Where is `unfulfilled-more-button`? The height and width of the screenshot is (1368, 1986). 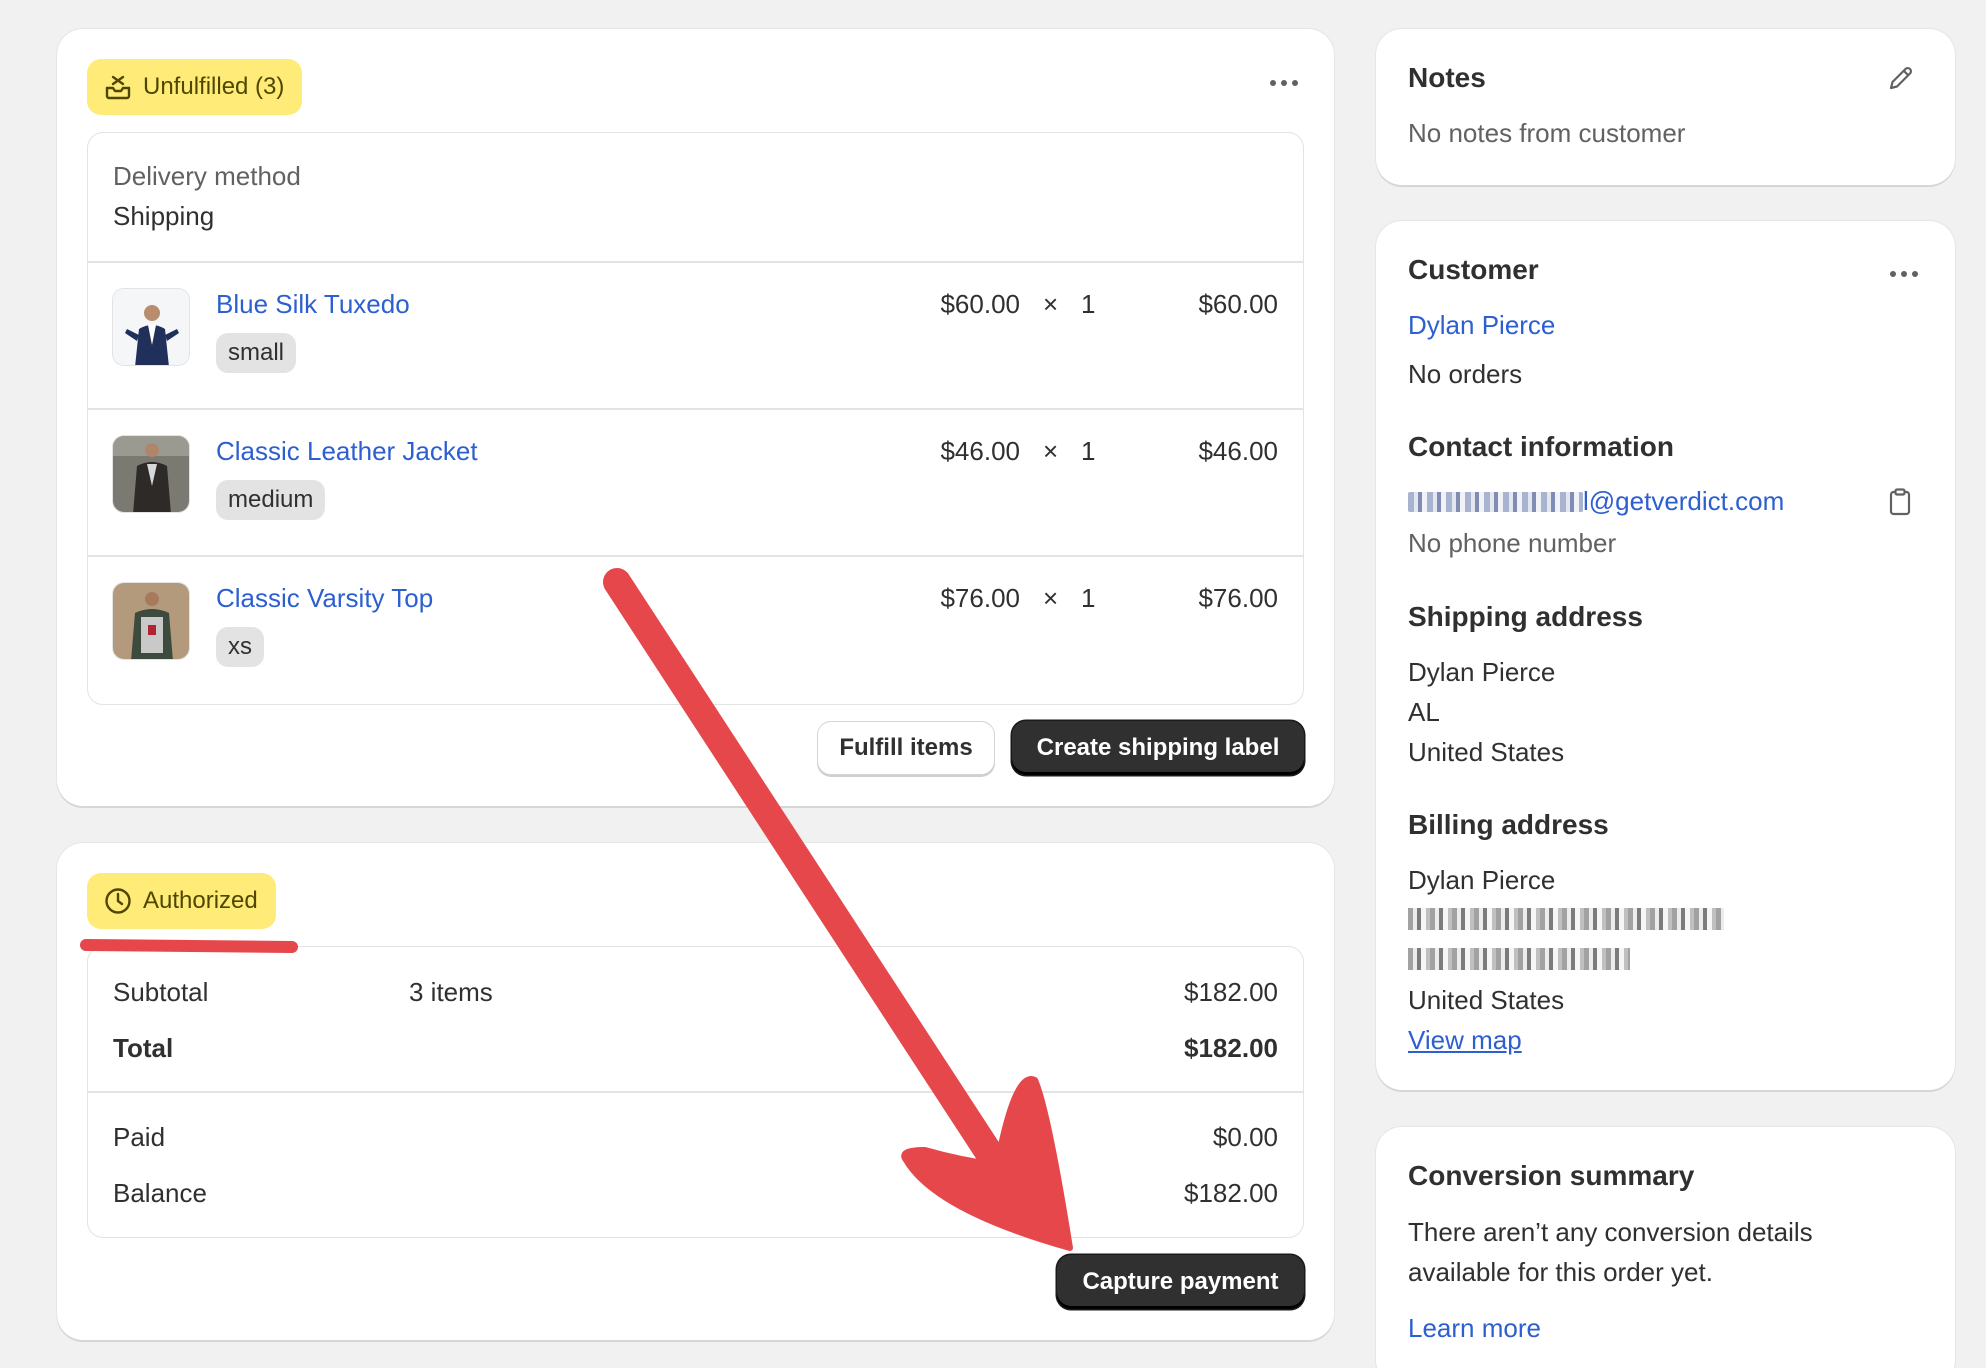
unfulfilled-more-button is located at coordinates (1284, 83).